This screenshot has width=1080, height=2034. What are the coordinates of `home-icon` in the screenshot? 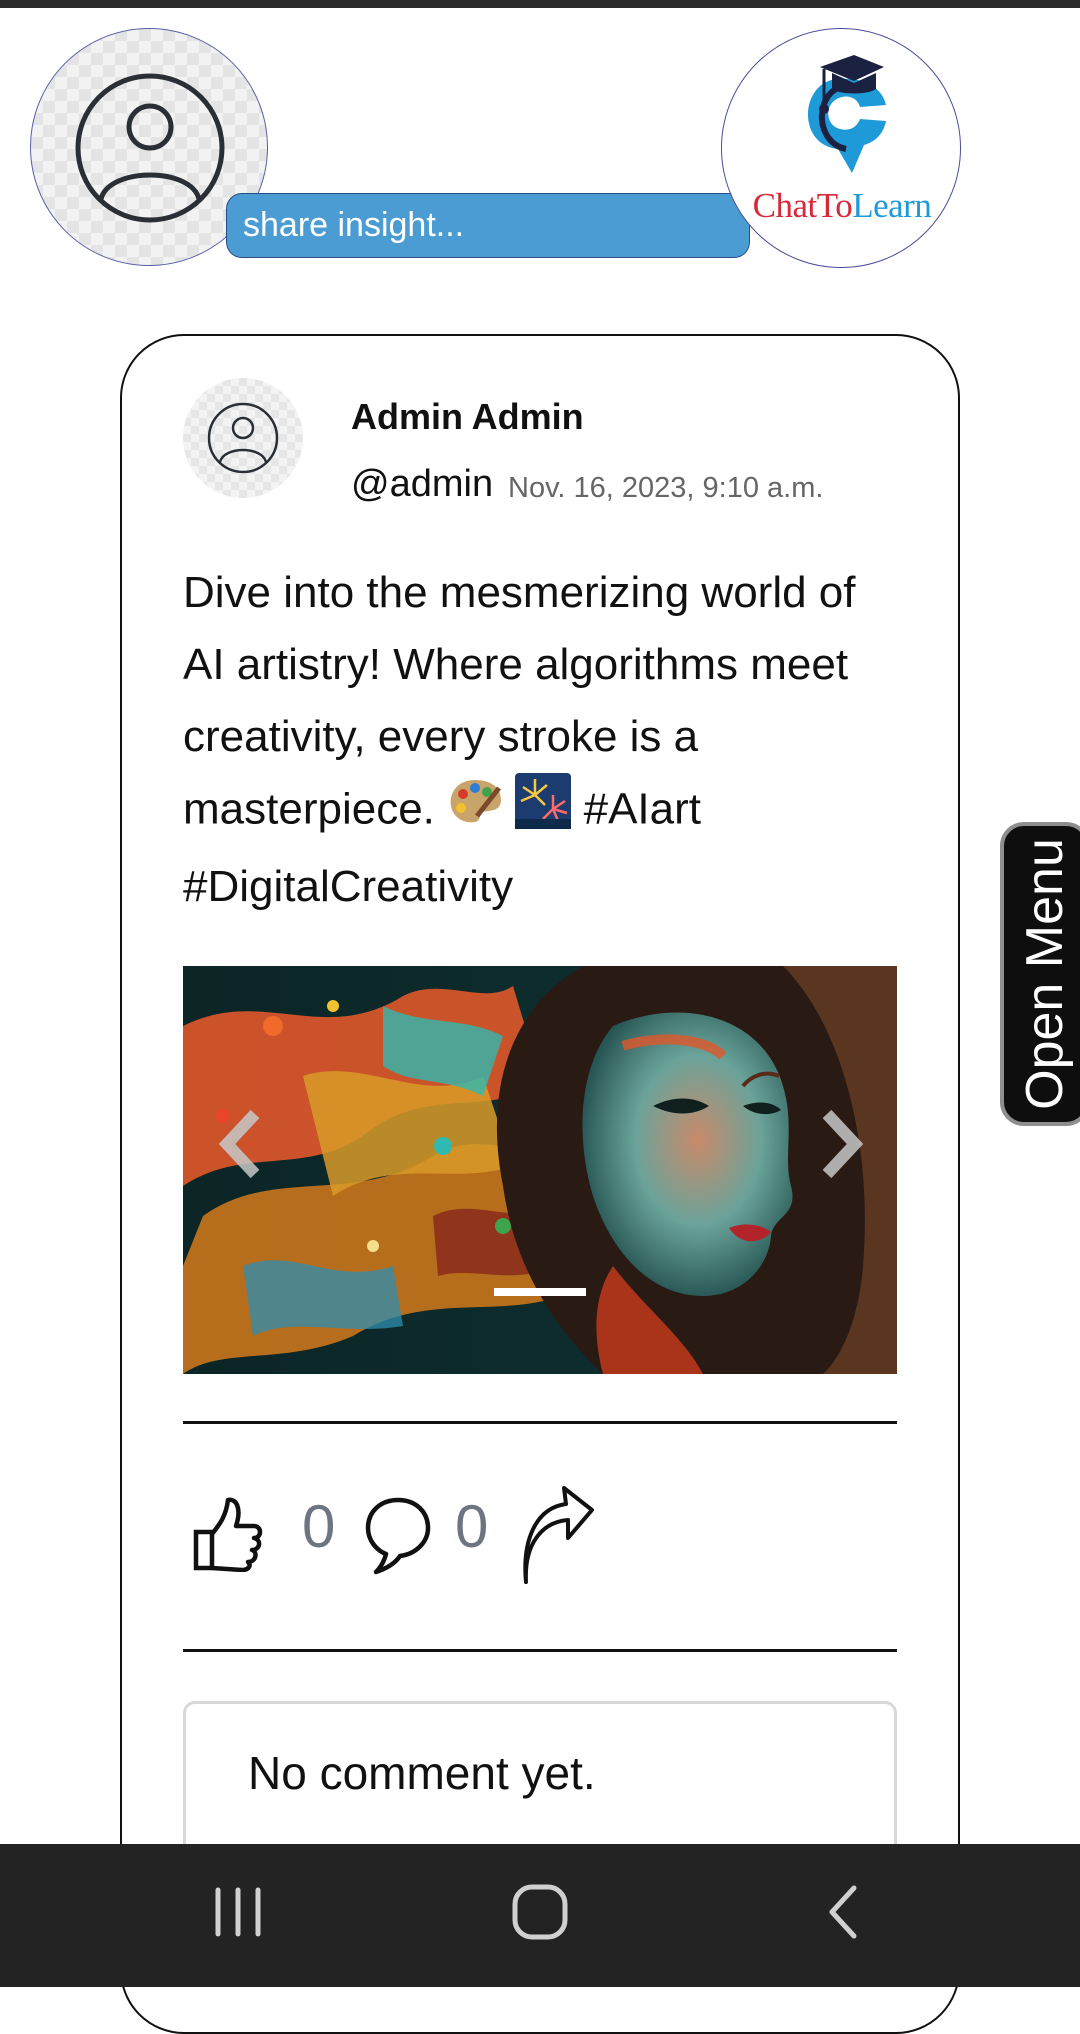 It's located at (540, 1912).